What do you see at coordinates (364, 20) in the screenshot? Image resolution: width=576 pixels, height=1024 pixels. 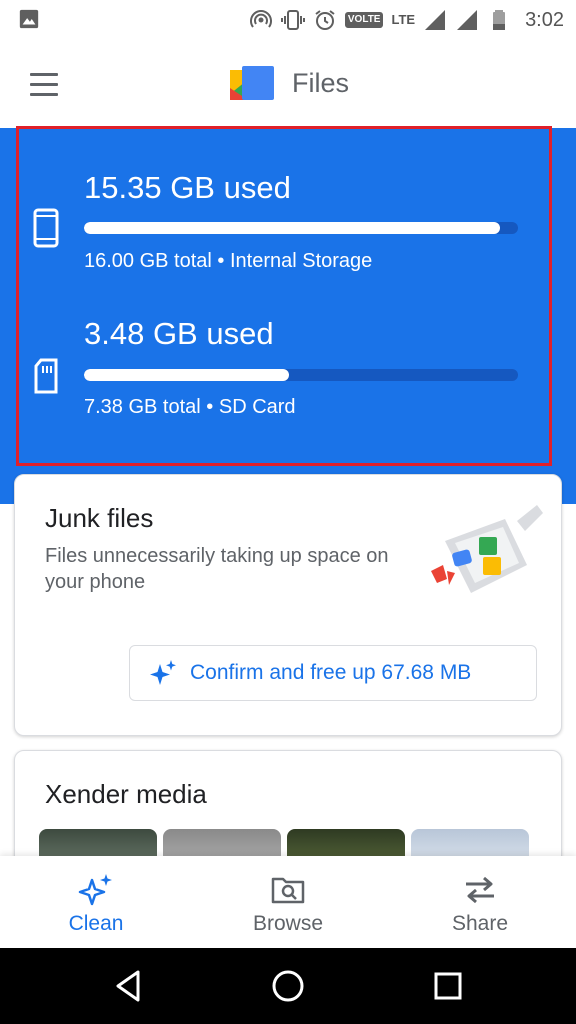 I see `volte-icon: VOLTE` at bounding box center [364, 20].